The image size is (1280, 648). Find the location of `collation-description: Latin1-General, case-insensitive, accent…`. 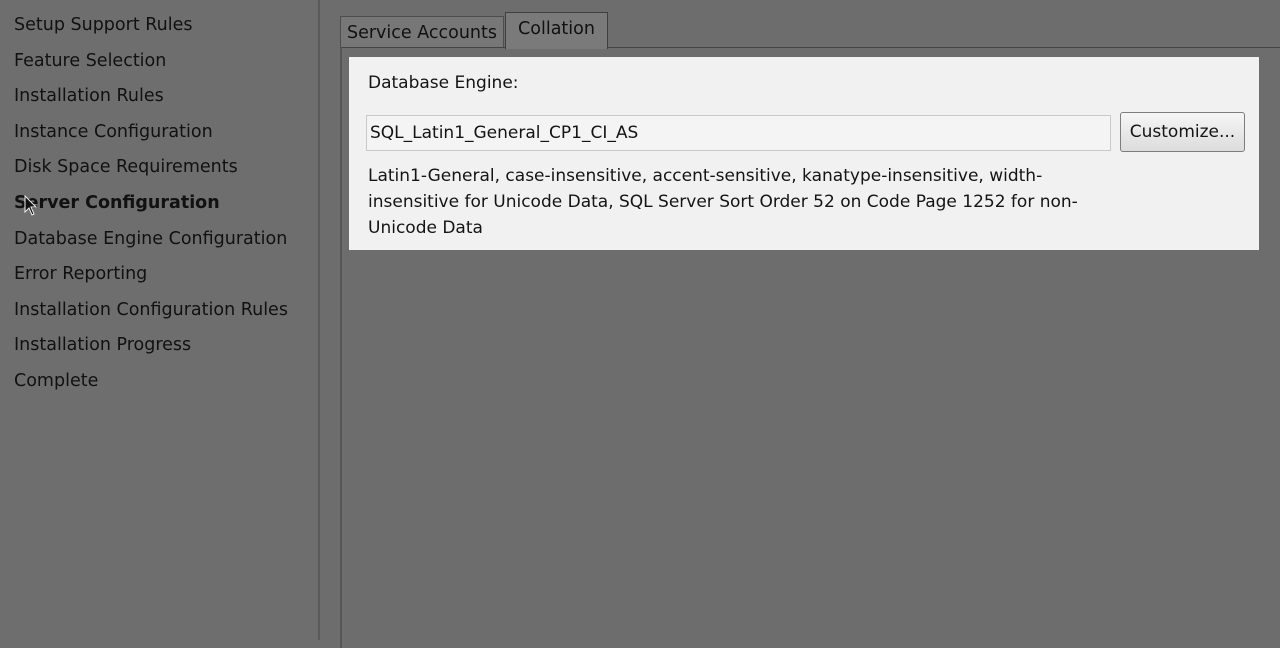

collation-description: Latin1-General, case-insensitive, accent… is located at coordinates (748, 202).